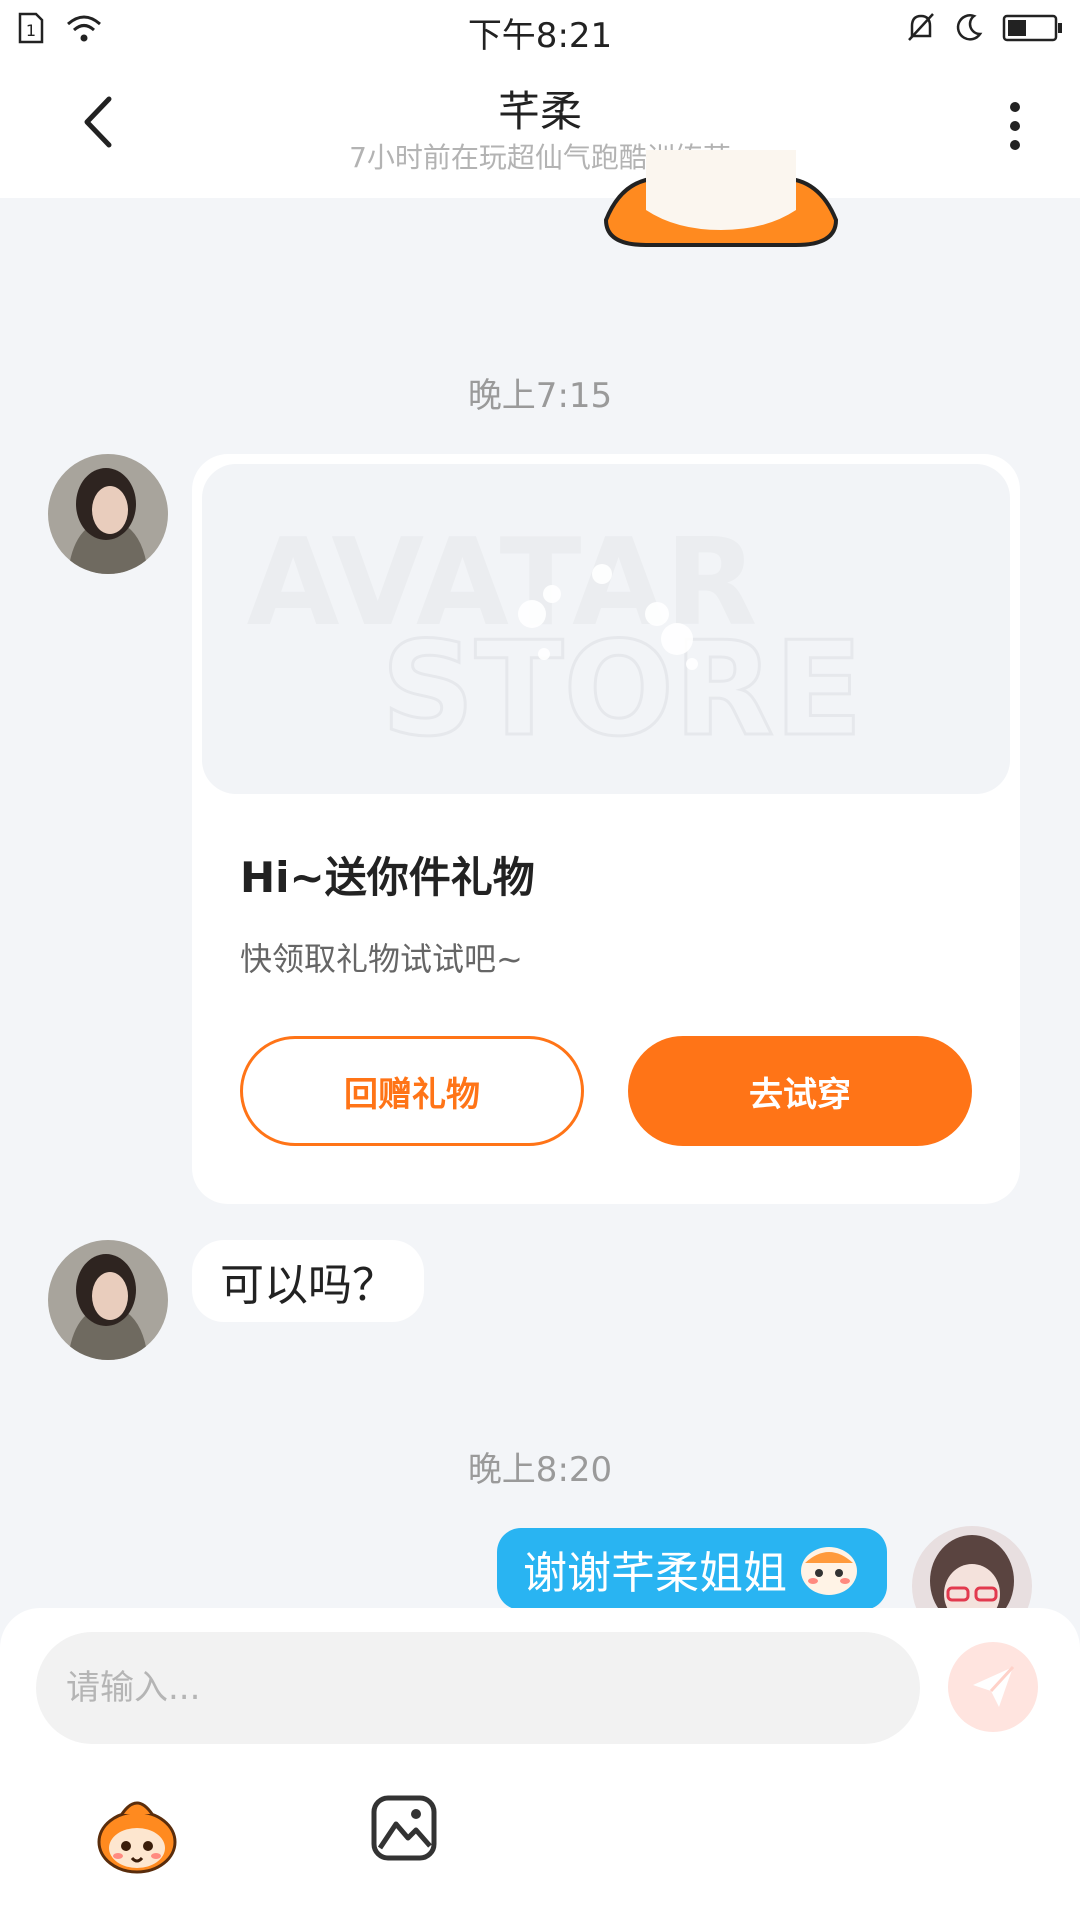 The height and width of the screenshot is (1920, 1080). Describe the element at coordinates (540, 157) in the screenshot. I see `contact-activity-status: 7小时前在玩超仙气跑酷训练营` at that location.